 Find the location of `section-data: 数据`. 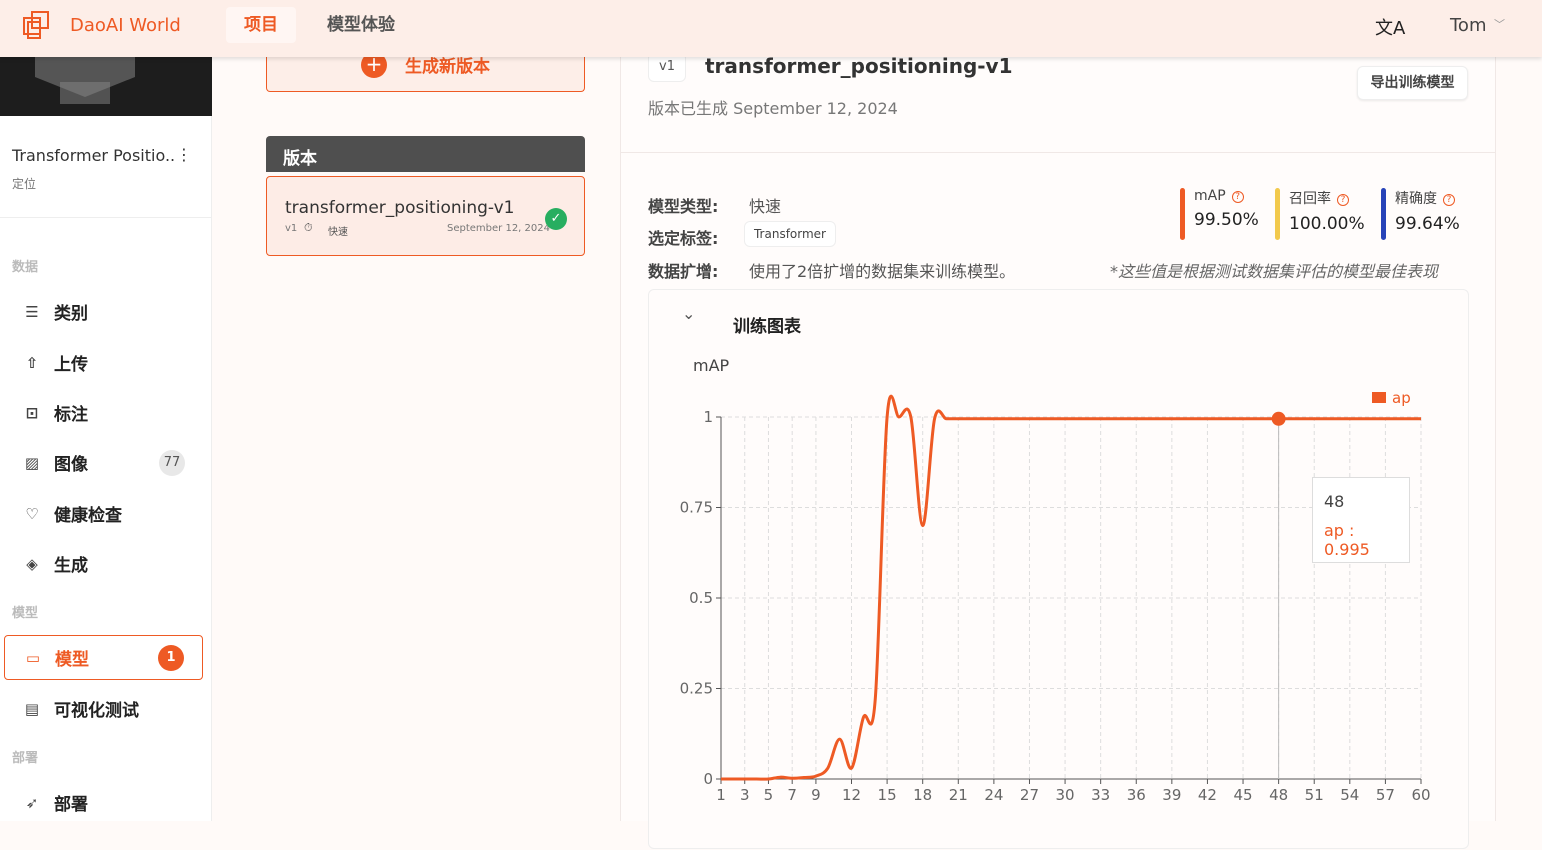

section-data: 数据 is located at coordinates (25, 267).